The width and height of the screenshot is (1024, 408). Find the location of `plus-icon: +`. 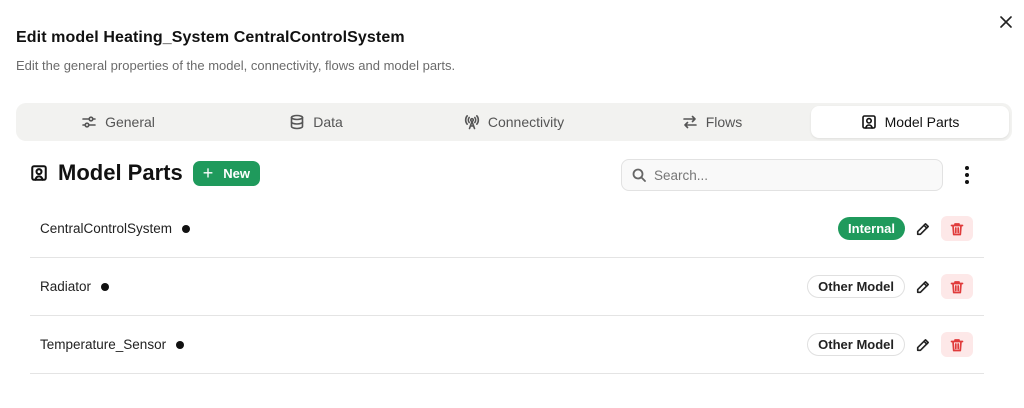

plus-icon: + is located at coordinates (208, 172).